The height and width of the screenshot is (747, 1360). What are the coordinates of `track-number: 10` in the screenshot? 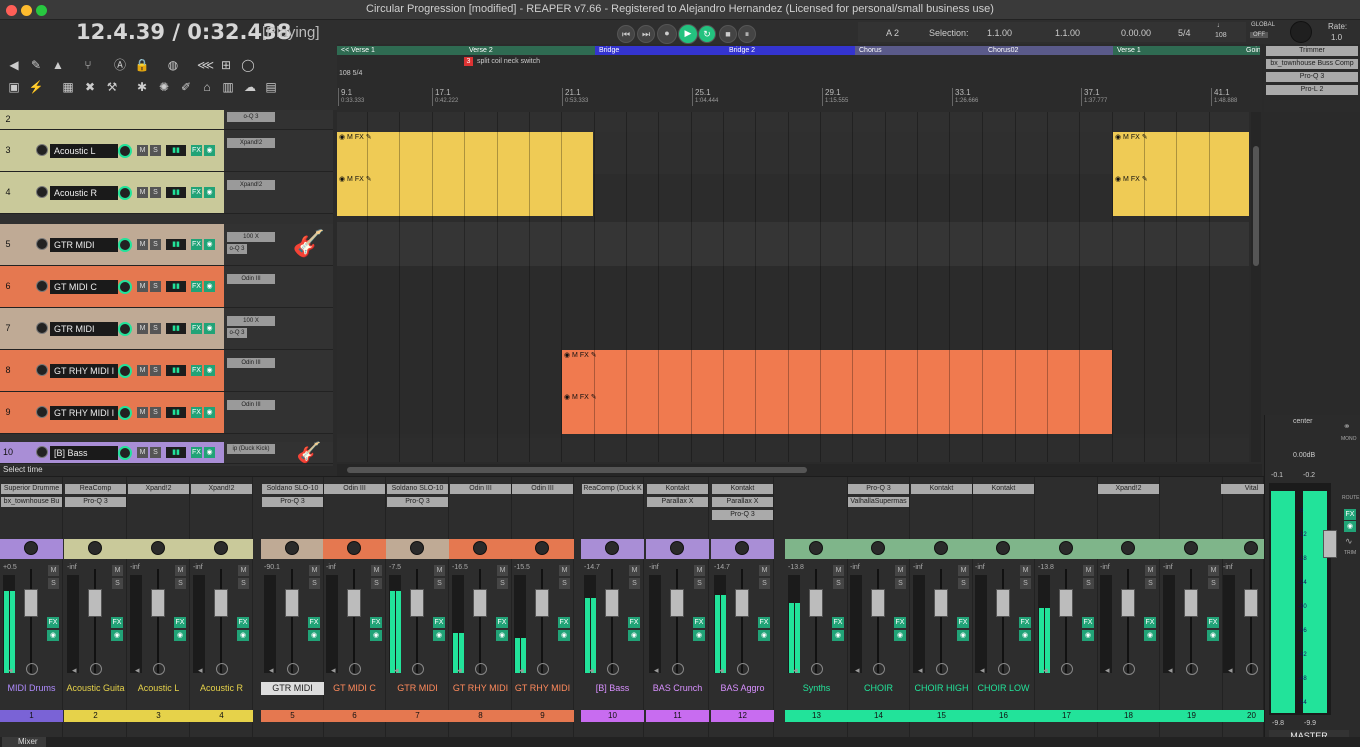 It's located at (8, 452).